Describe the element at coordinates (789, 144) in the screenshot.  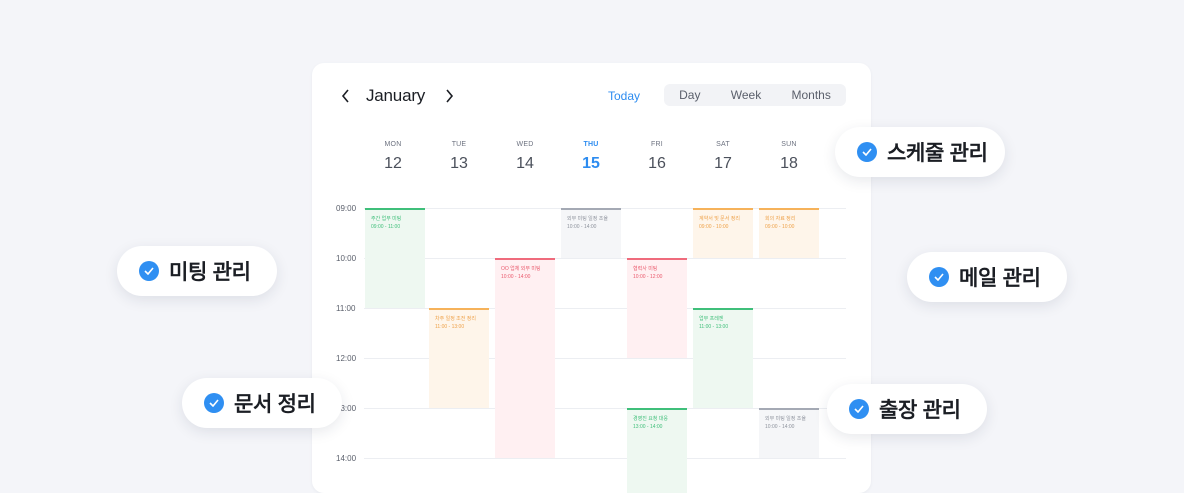
I see `weekday-label: SUN` at that location.